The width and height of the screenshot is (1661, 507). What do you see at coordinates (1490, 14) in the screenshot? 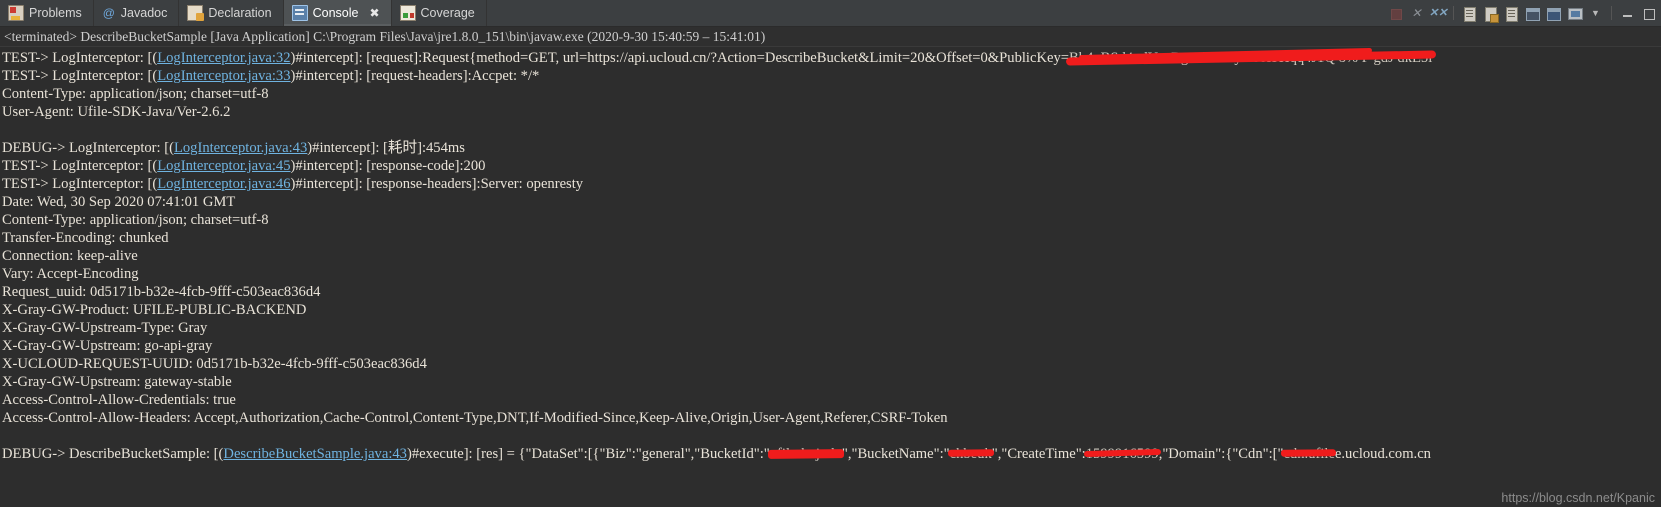
I see `scroll-lock-button` at bounding box center [1490, 14].